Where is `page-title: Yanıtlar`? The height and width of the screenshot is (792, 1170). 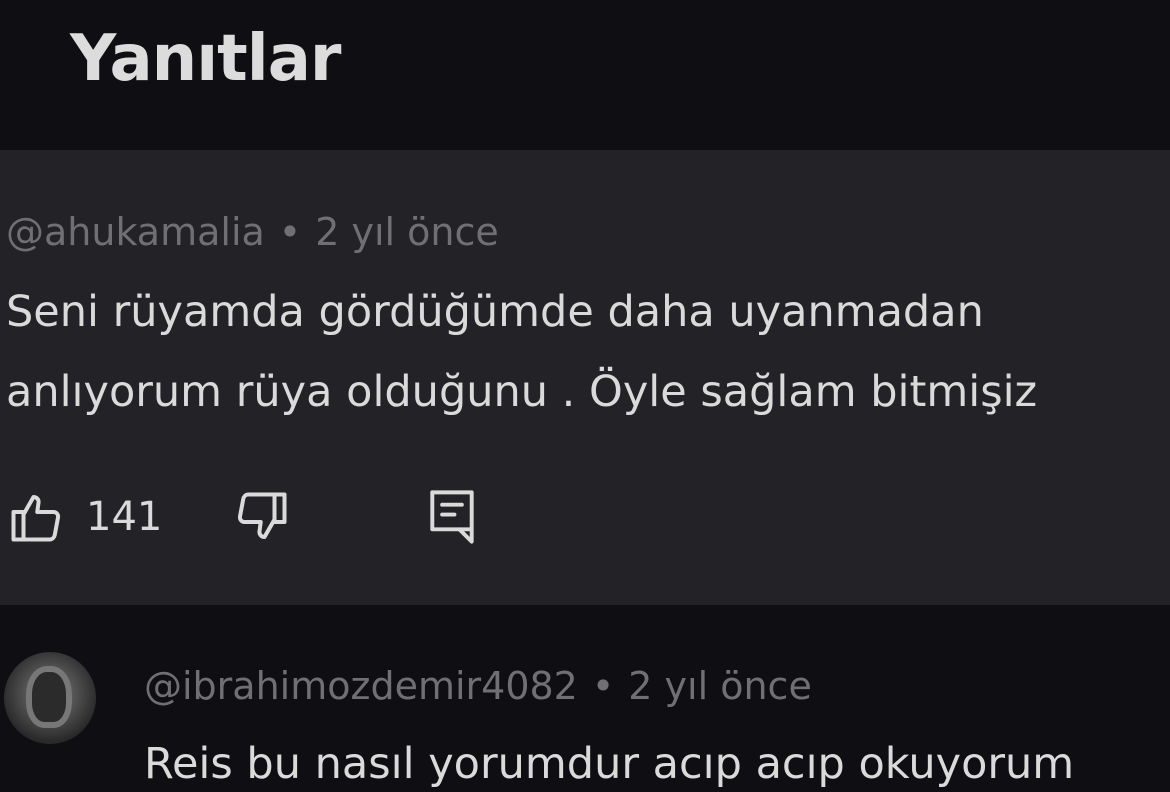 page-title: Yanıtlar is located at coordinates (205, 59).